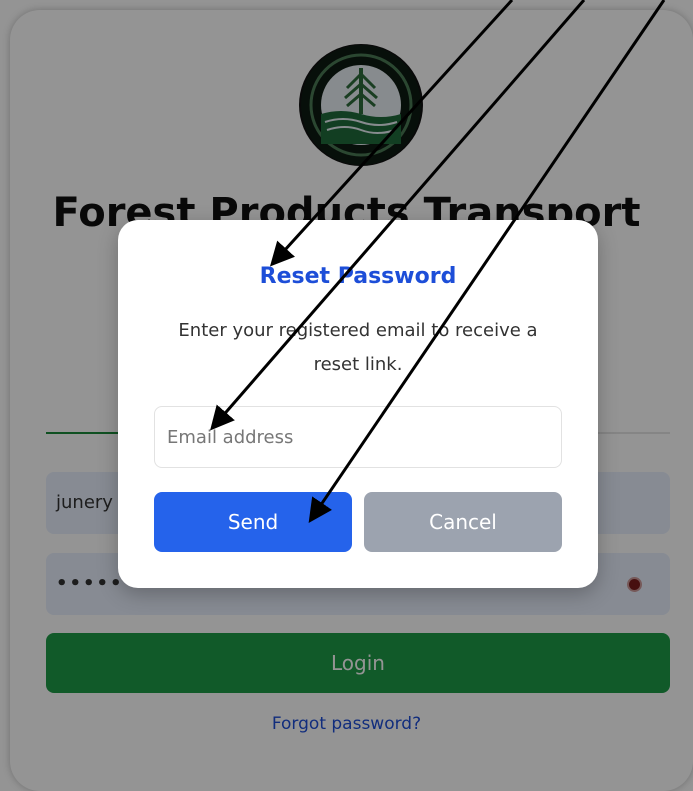 The image size is (693, 791). Describe the element at coordinates (463, 522) in the screenshot. I see `cancel-button: Cancel` at that location.